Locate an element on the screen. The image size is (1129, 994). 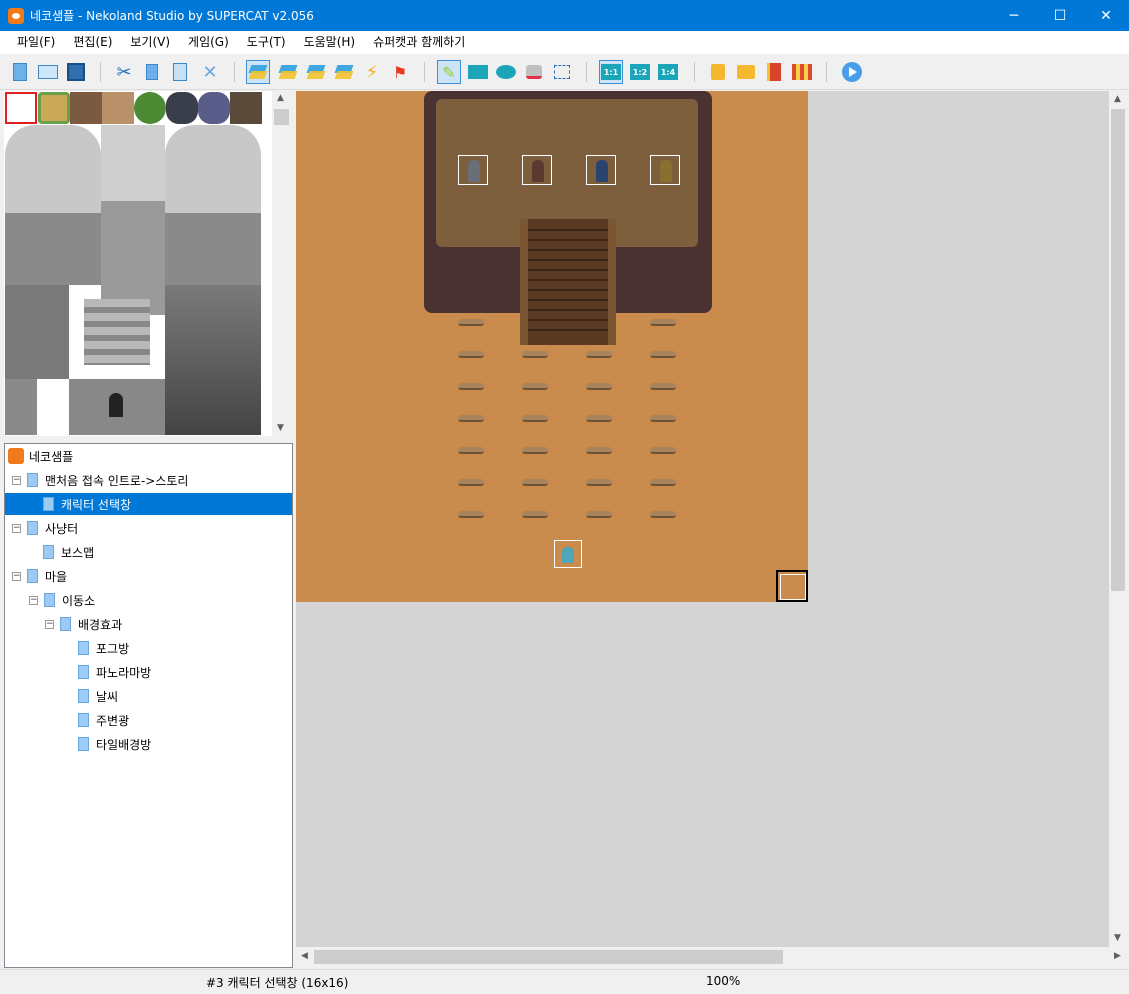
tile-wood-light is located at coordinates (118, 108).